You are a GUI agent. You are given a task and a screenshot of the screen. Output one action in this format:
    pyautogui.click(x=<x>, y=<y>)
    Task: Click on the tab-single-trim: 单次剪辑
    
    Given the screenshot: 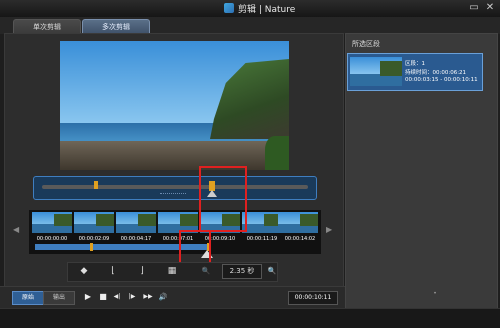 What is the action you would take?
    pyautogui.click(x=47, y=26)
    